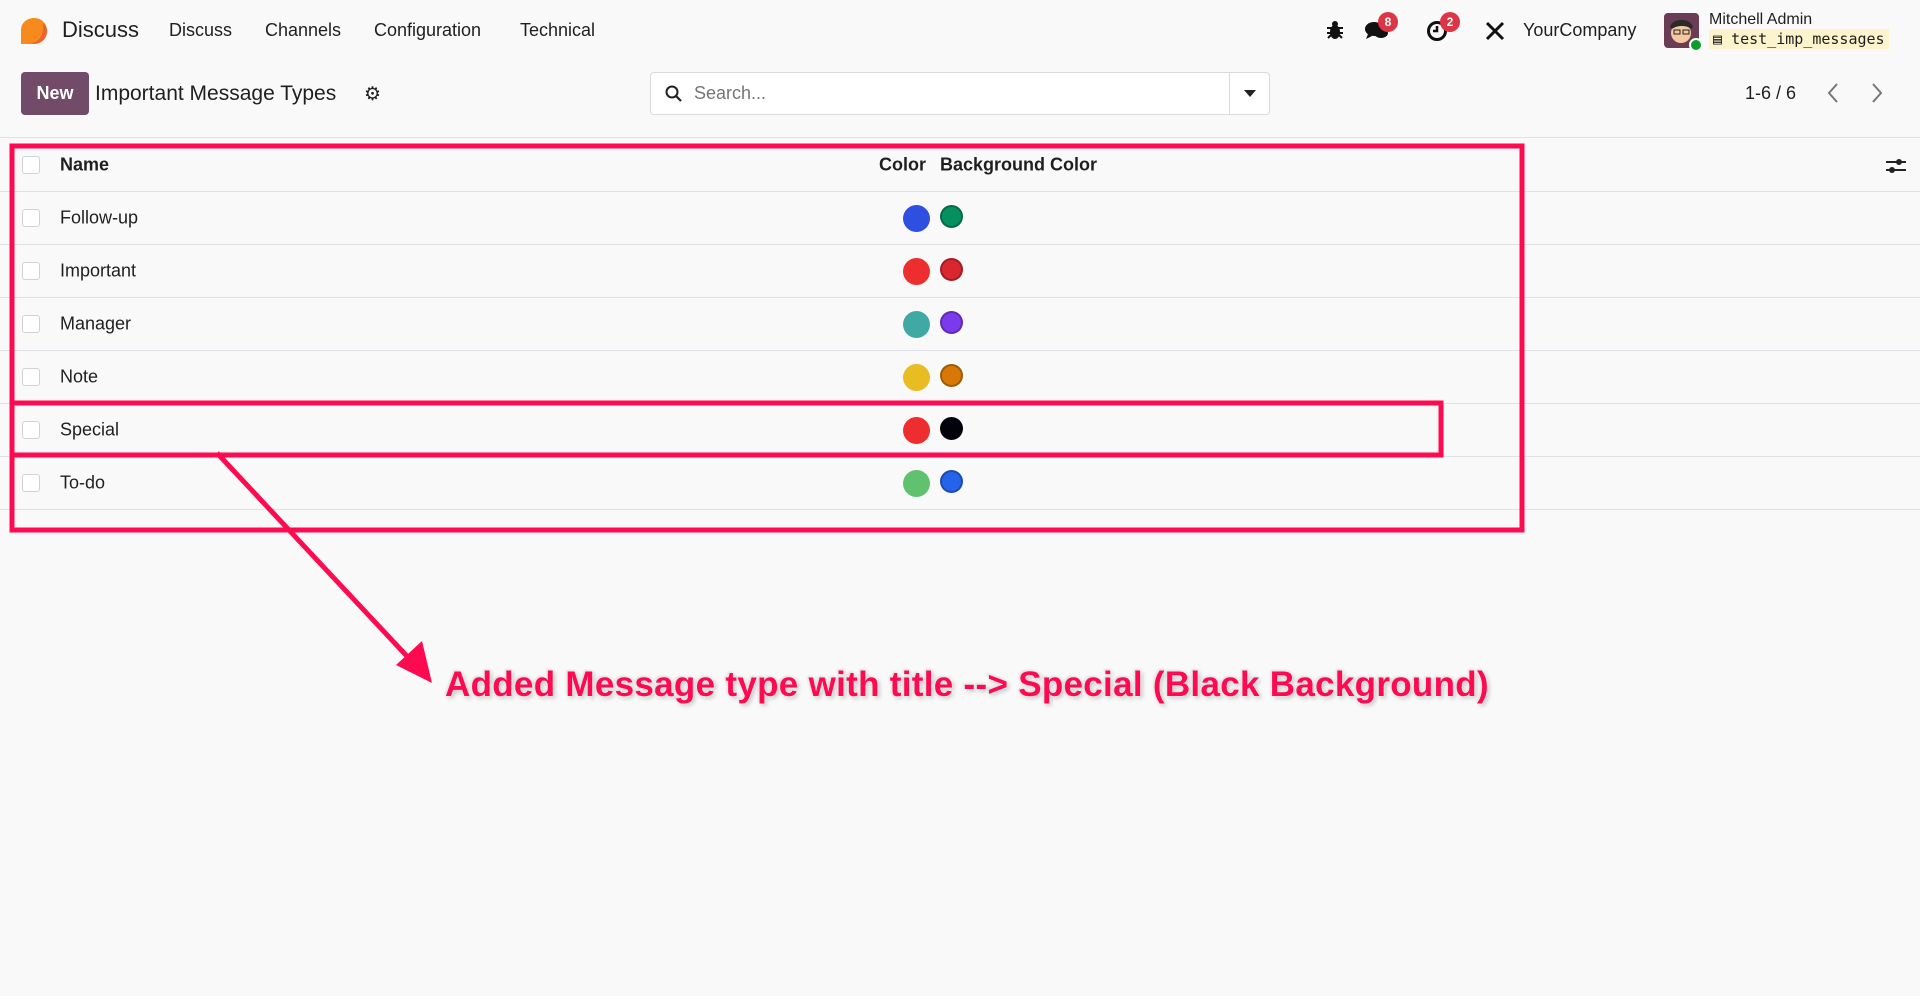  Describe the element at coordinates (317, 560) in the screenshot. I see `annotation-arrow` at that location.